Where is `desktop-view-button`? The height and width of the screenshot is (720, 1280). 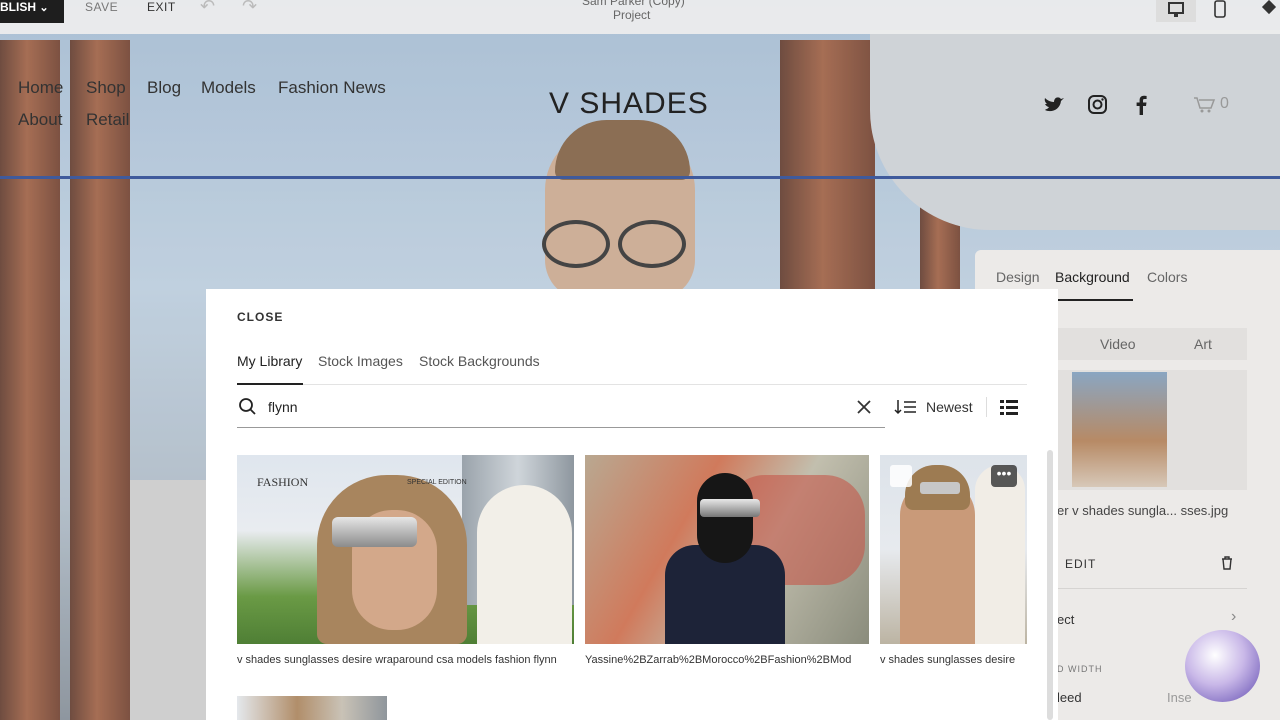
desktop-view-button is located at coordinates (1176, 11).